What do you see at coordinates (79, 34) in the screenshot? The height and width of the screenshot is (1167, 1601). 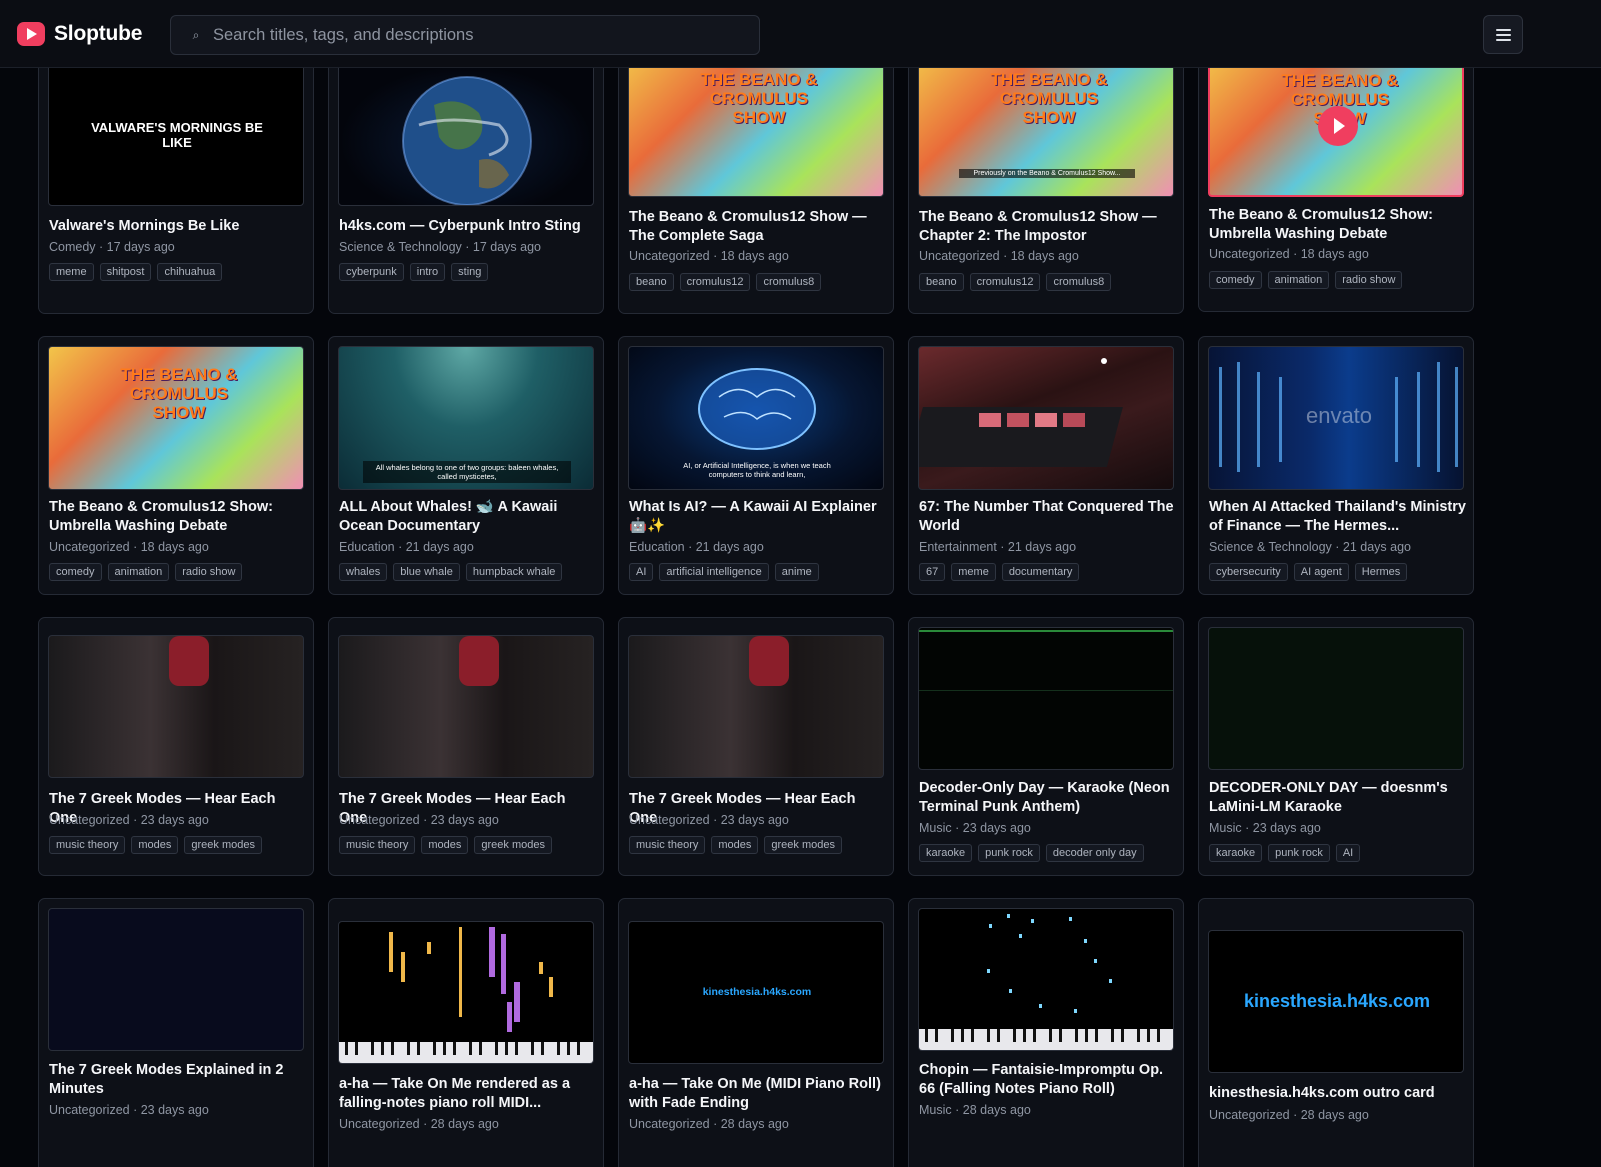 I see `site-logo: Sloptube` at bounding box center [79, 34].